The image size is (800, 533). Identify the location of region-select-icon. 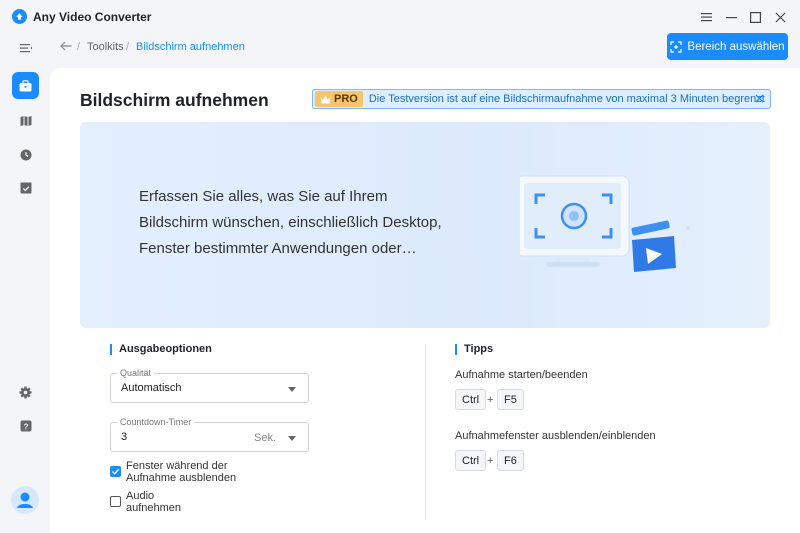
(676, 46).